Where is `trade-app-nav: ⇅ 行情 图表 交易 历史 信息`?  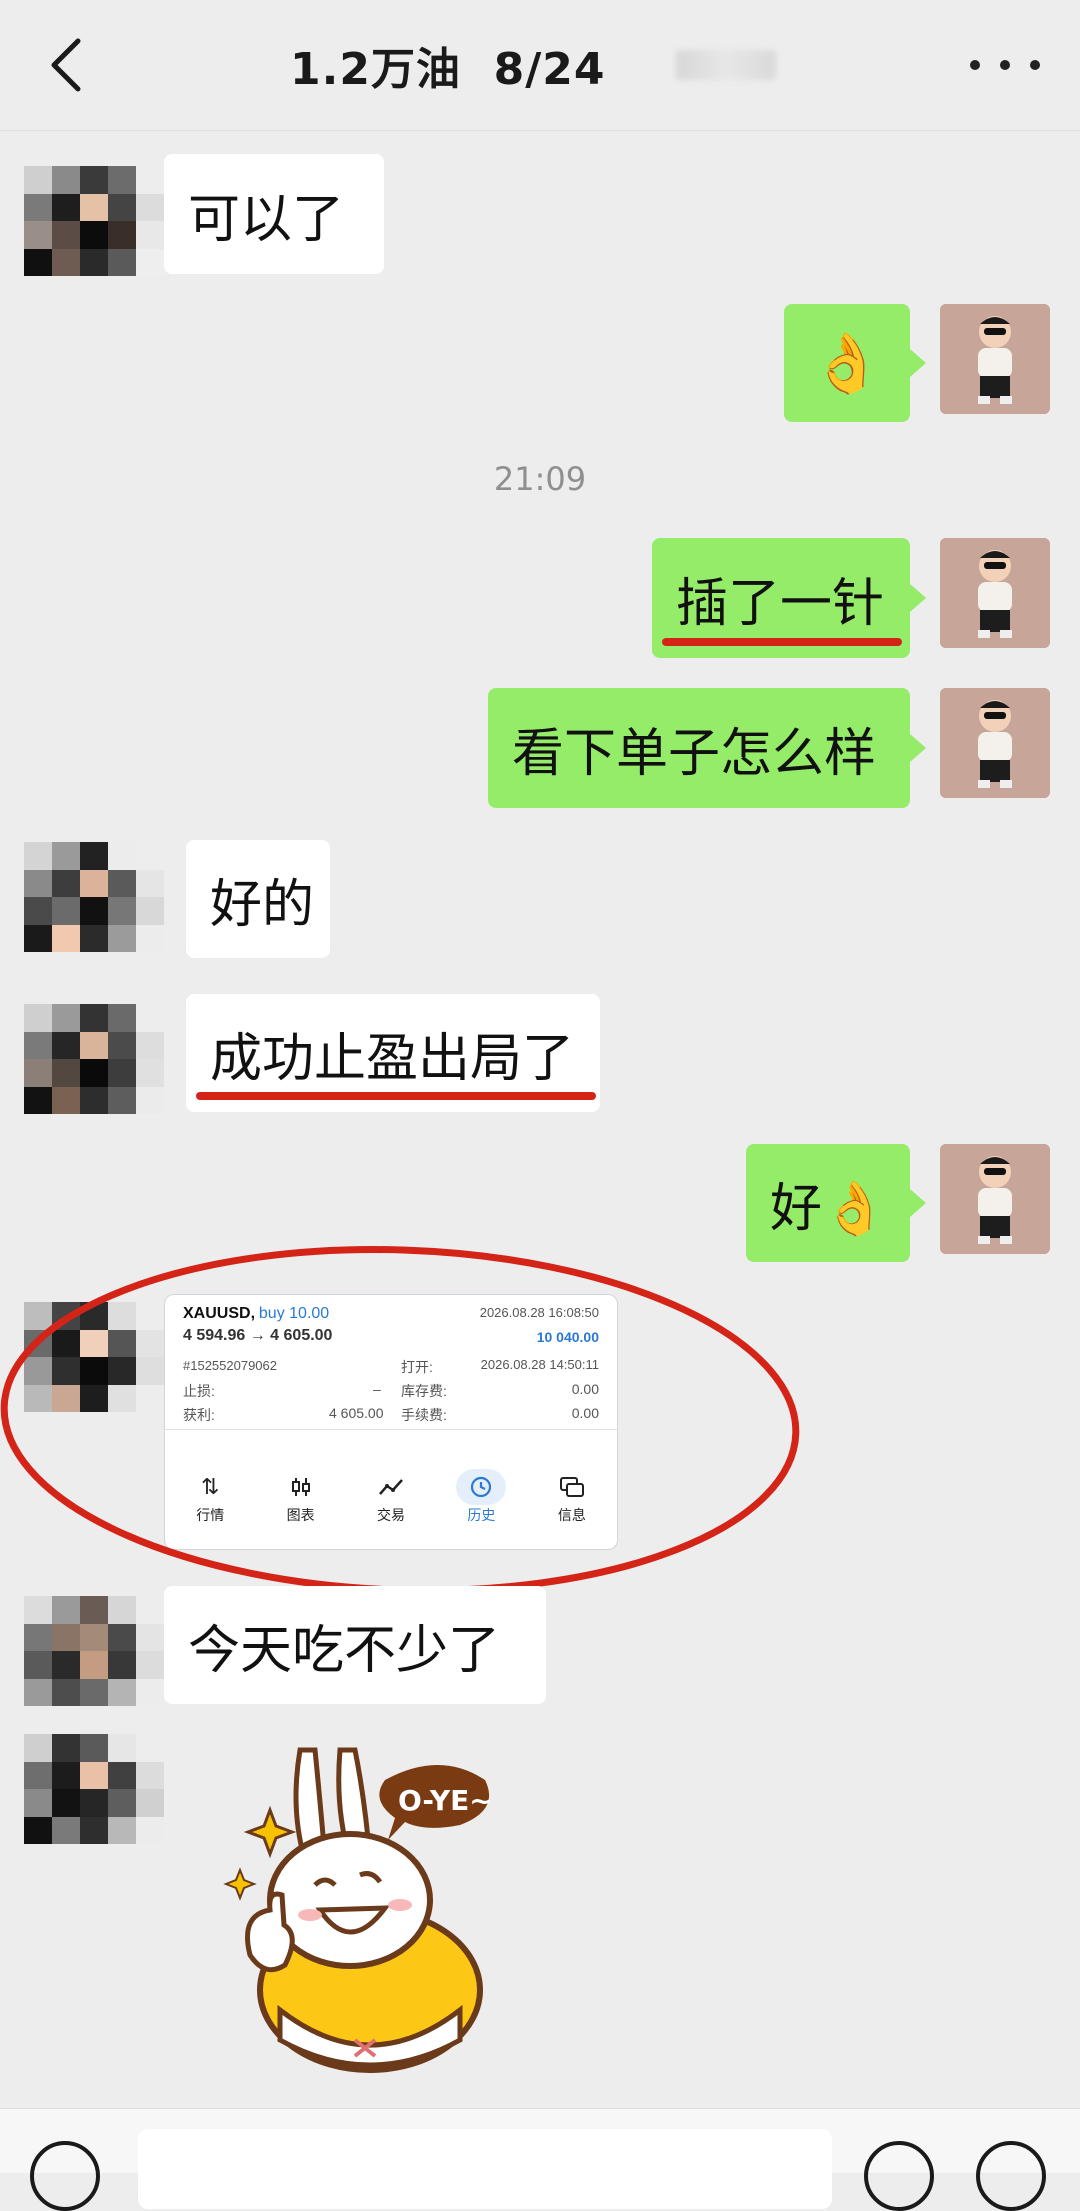
trade-app-nav: ⇅ 行情 图表 交易 历史 信息 is located at coordinates (391, 1504).